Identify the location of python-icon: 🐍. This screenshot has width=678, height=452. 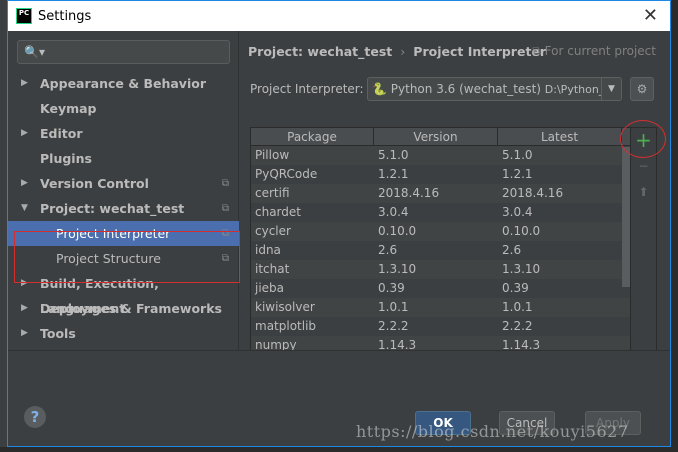
(379, 89).